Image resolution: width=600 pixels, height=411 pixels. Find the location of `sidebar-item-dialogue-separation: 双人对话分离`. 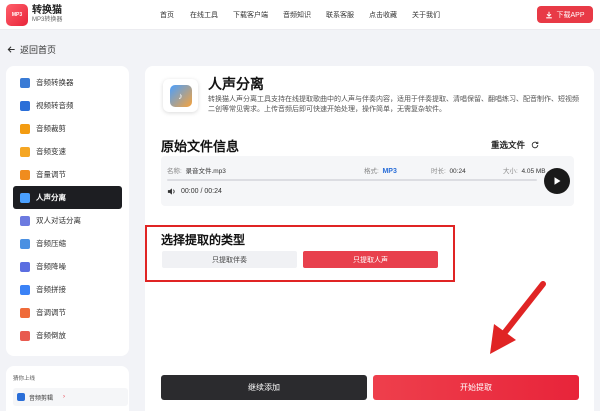

sidebar-item-dialogue-separation: 双人对话分离 is located at coordinates (67, 220).